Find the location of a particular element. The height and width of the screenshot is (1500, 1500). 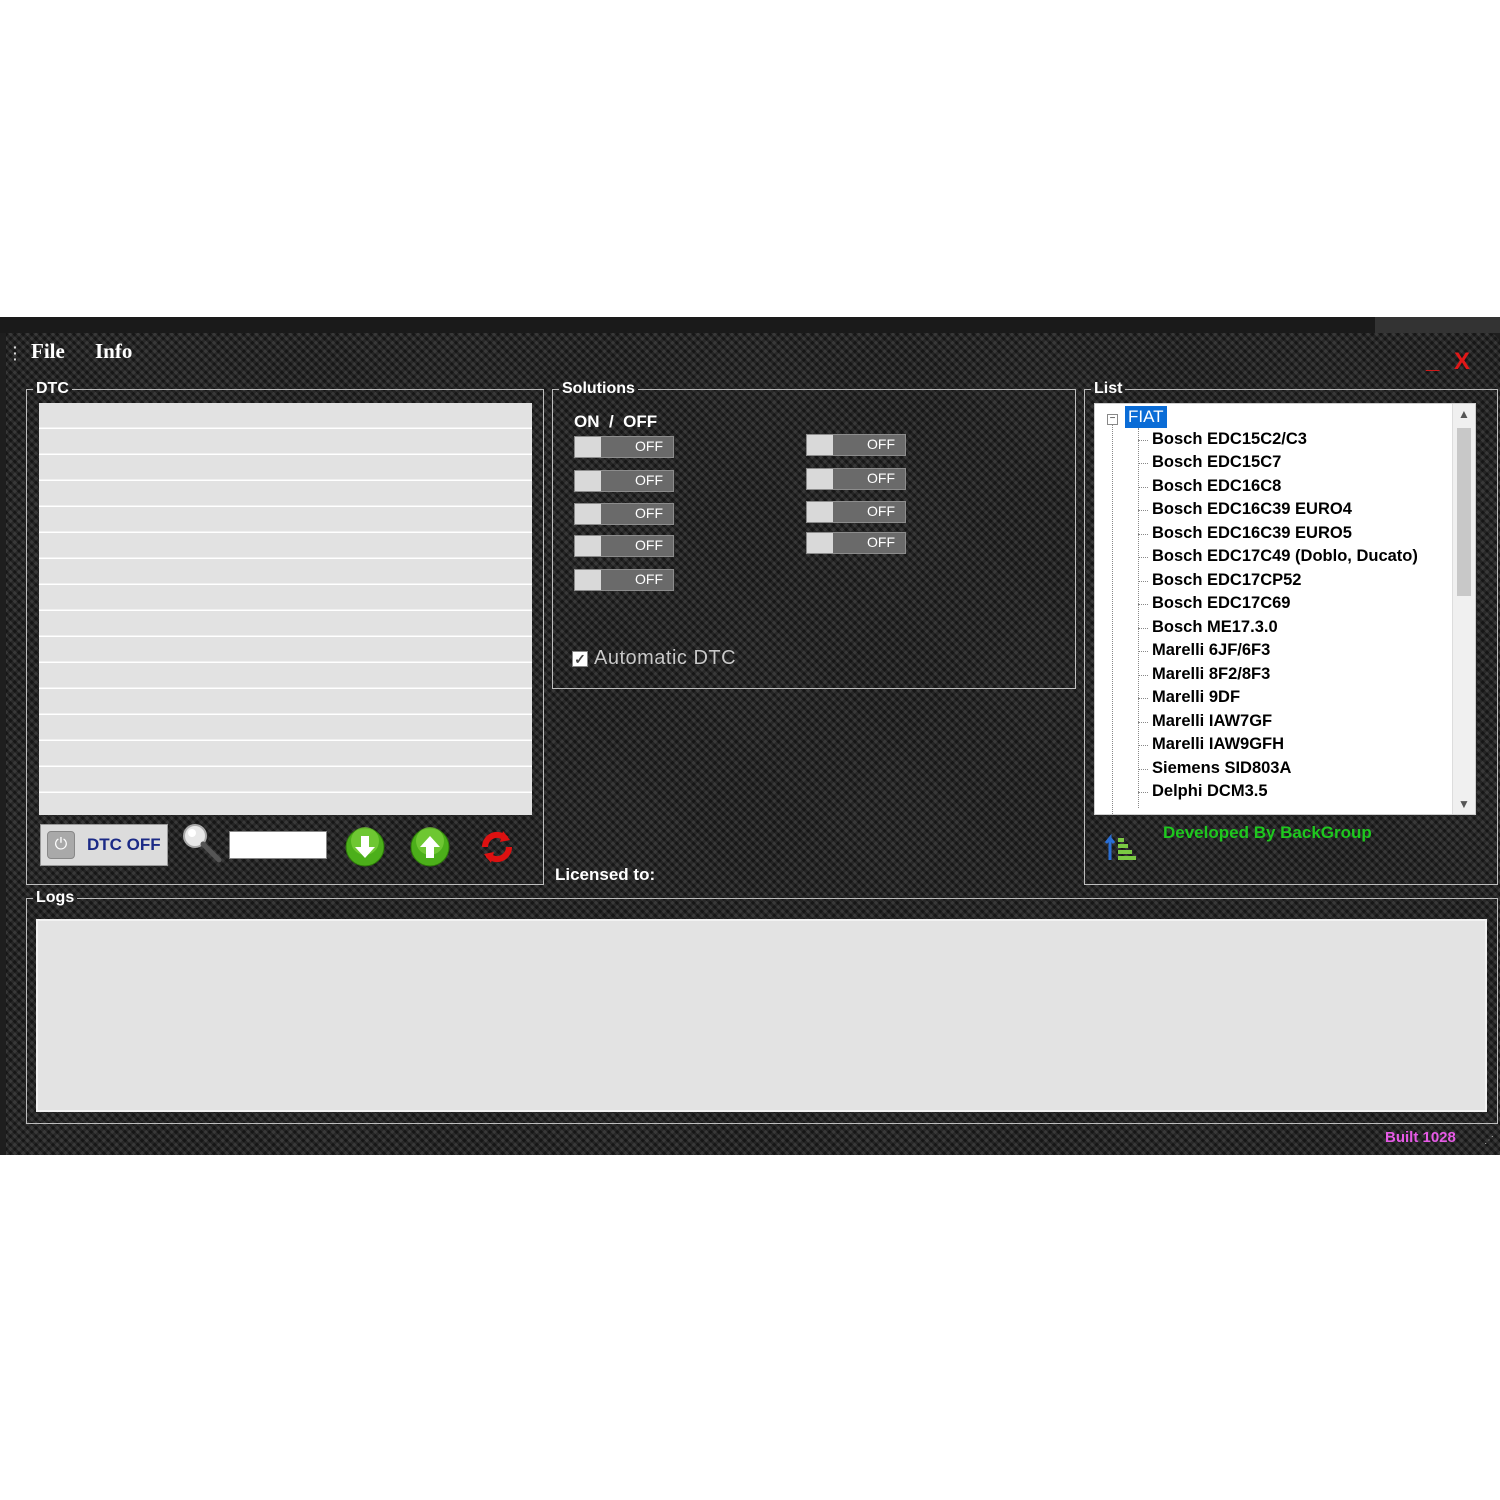

solution-toggle-2: OFF is located at coordinates (624, 481).